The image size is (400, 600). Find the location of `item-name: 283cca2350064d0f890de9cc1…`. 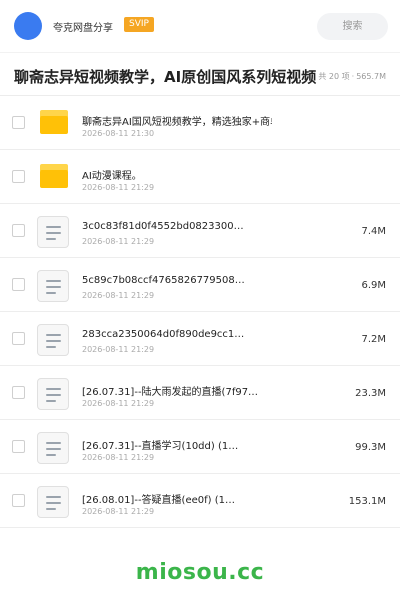

item-name: 283cca2350064d0f890de9cc1… is located at coordinates (163, 334).